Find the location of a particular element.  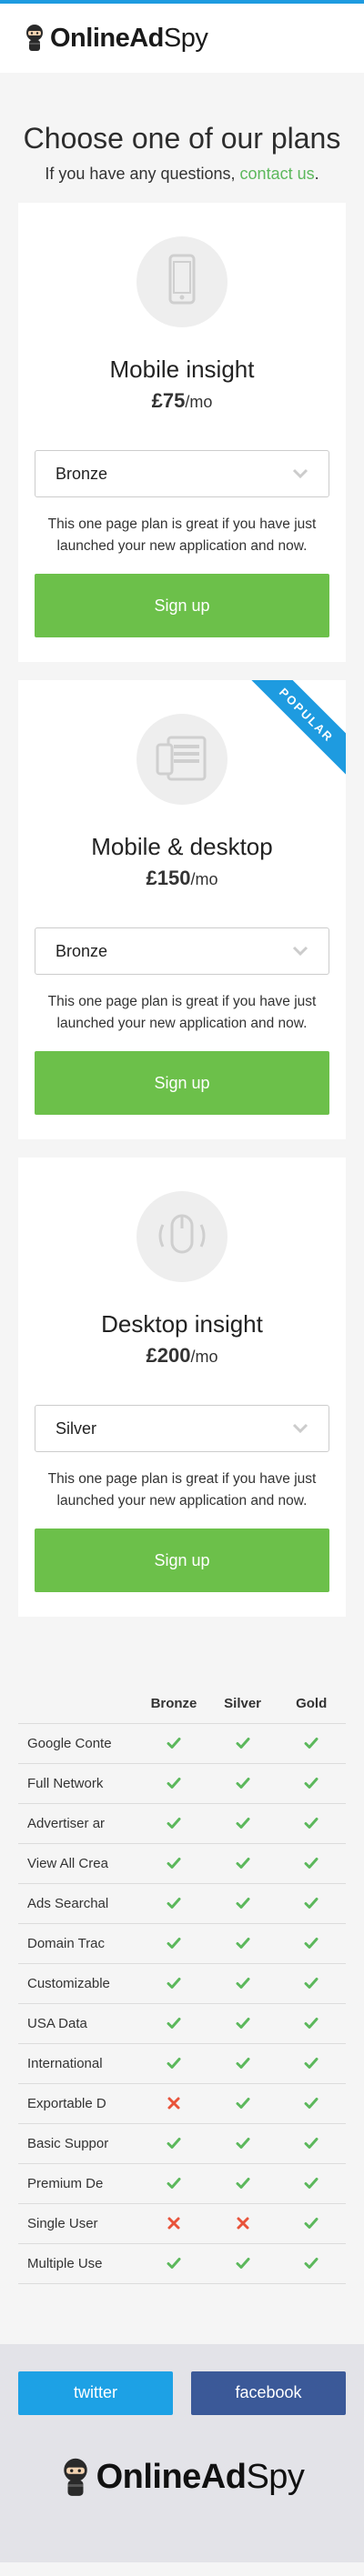

feature-name: Google Conte is located at coordinates (79, 1743).